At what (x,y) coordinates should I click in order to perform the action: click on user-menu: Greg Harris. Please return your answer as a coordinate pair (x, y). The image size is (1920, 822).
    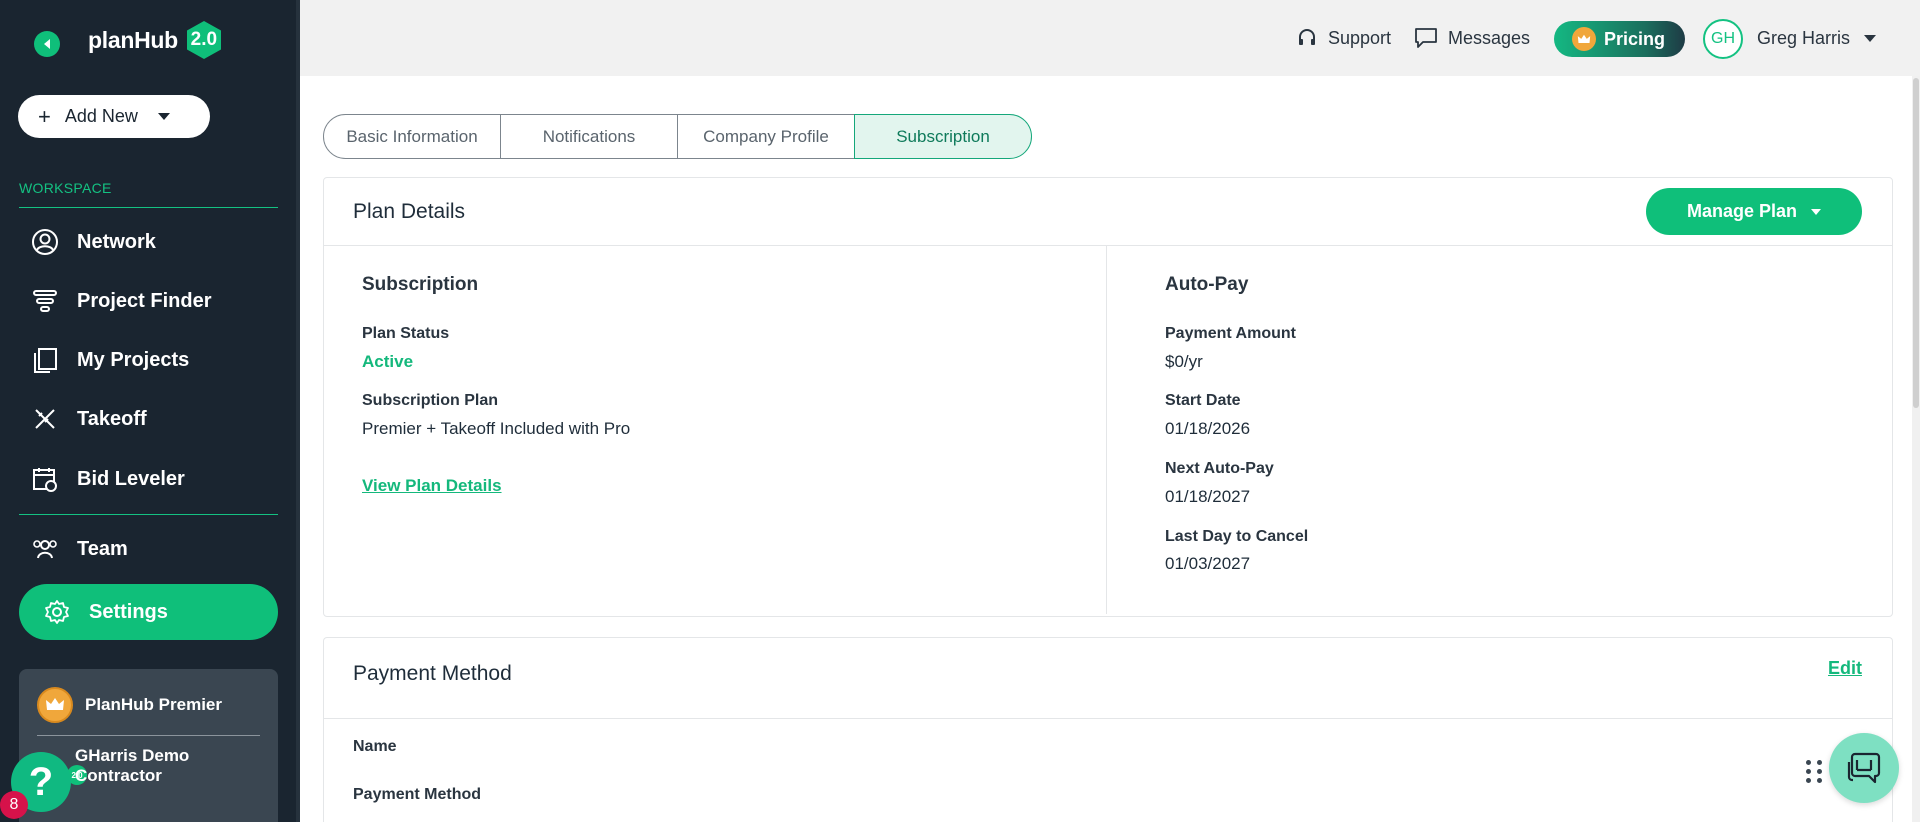
    Looking at the image, I should click on (1817, 38).